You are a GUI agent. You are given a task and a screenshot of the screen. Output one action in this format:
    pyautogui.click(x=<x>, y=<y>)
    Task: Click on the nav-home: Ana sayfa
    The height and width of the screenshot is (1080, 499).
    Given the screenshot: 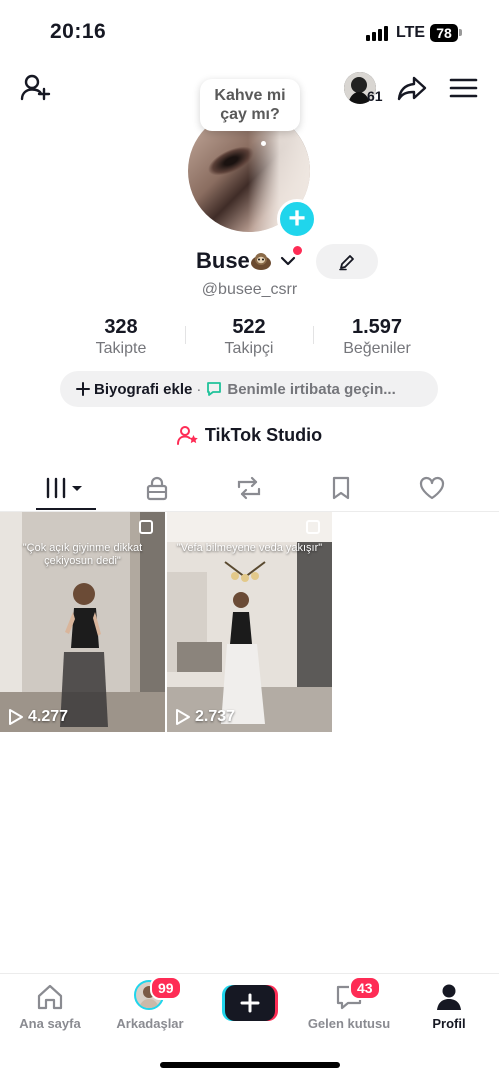 What is the action you would take?
    pyautogui.click(x=50, y=1008)
    